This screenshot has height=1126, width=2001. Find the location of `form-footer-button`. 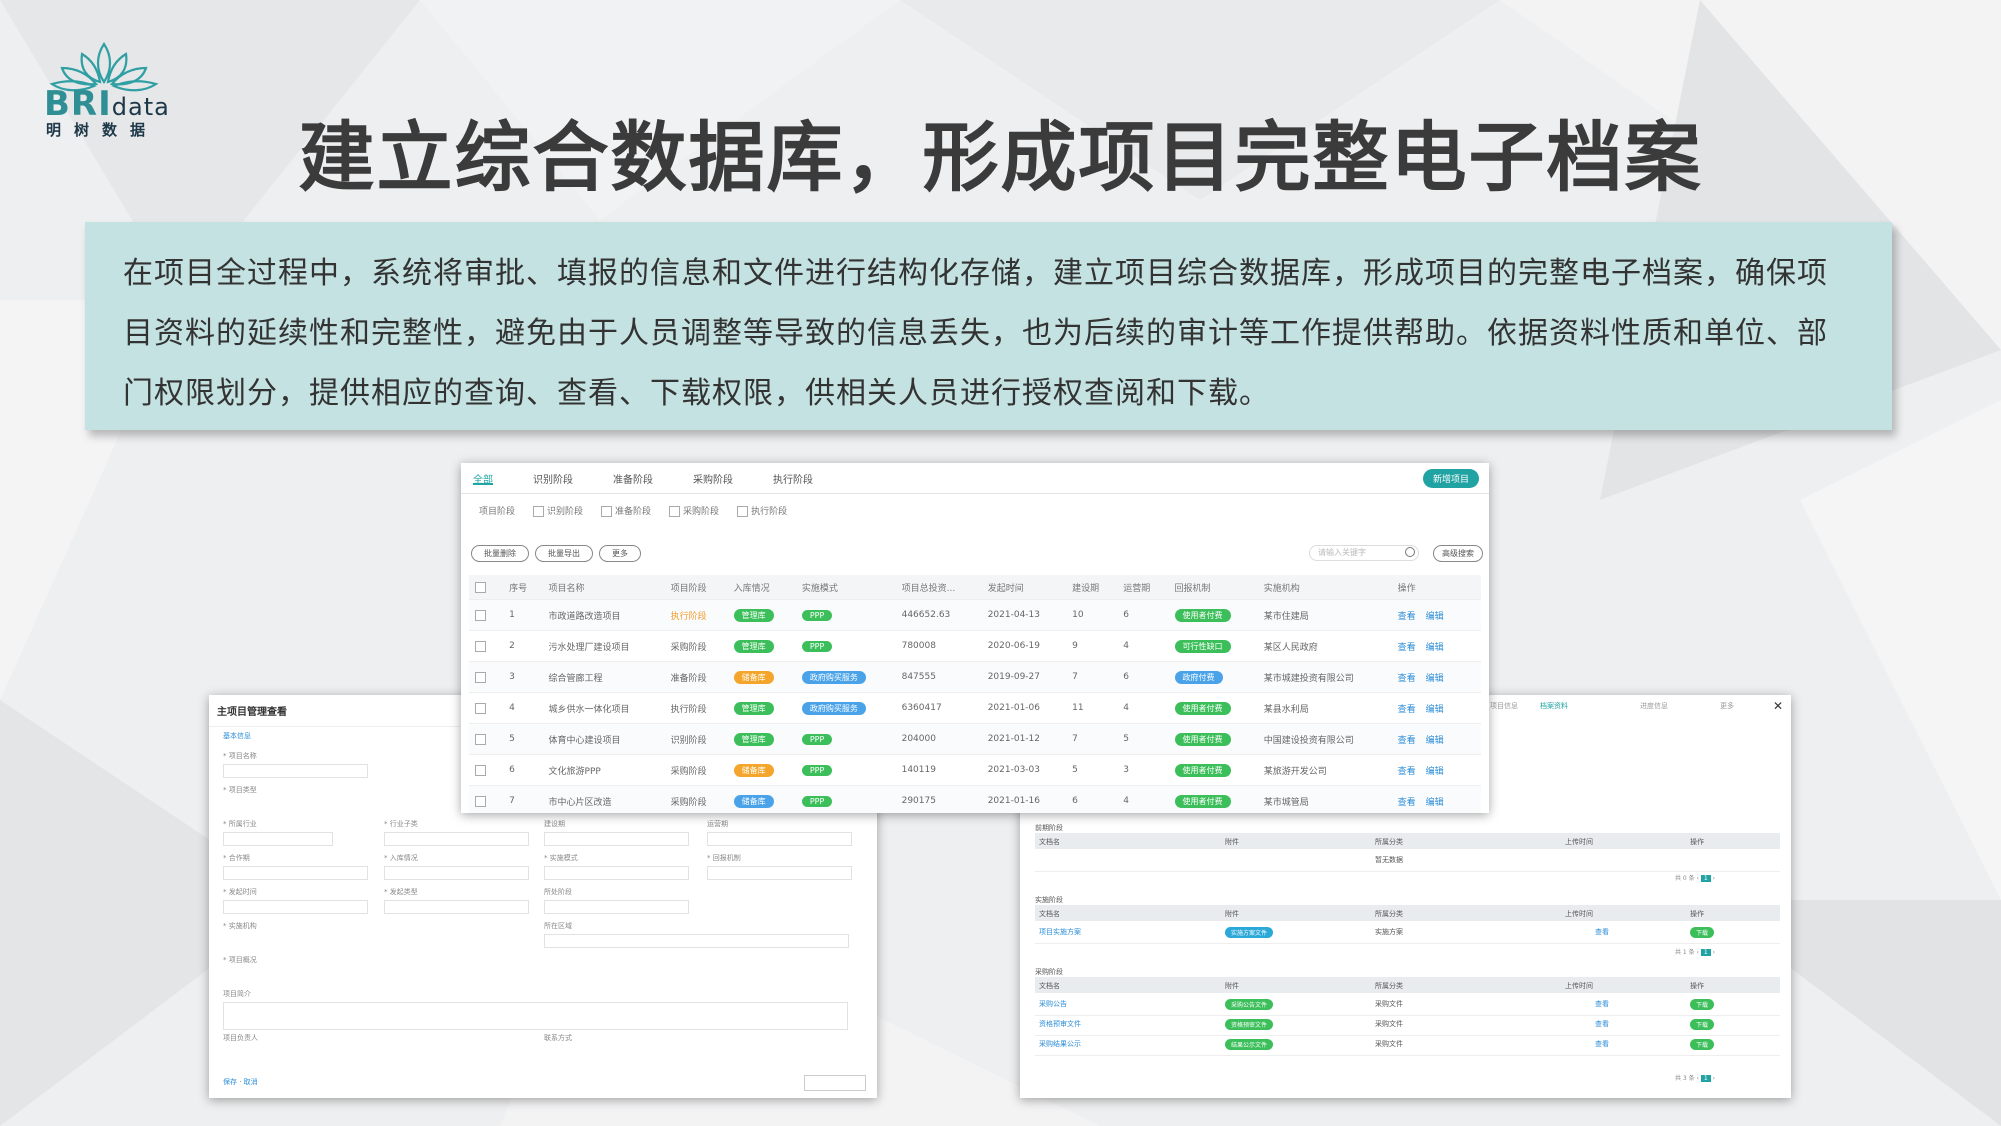

form-footer-button is located at coordinates (835, 1083).